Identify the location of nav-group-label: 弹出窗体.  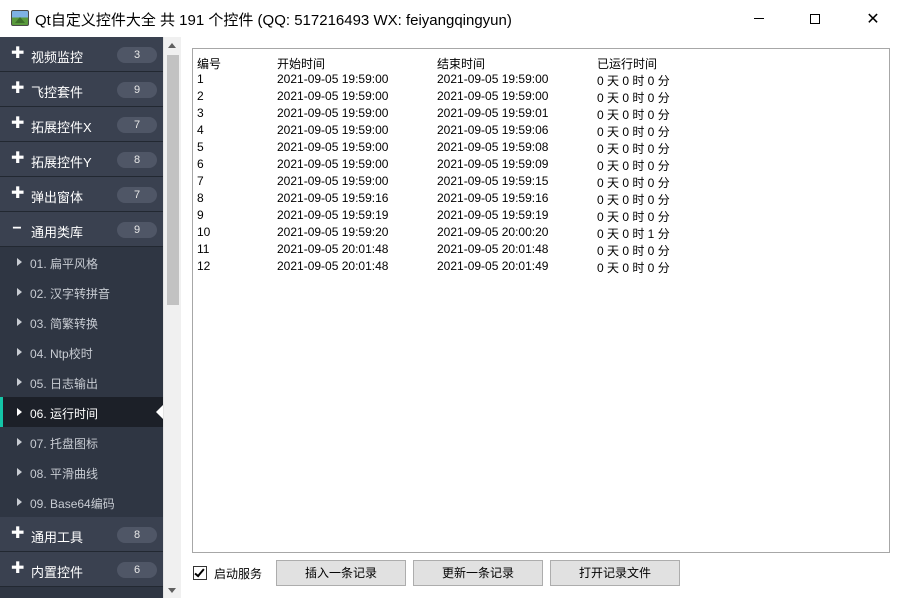
(57, 197).